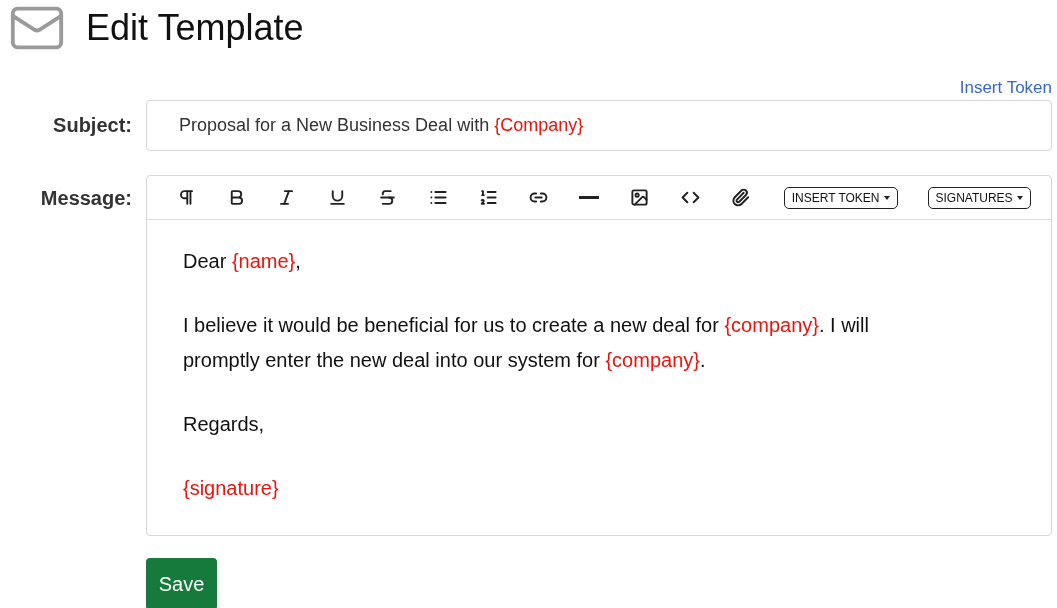 The height and width of the screenshot is (608, 1057). What do you see at coordinates (181, 583) in the screenshot?
I see `save-button: Save` at bounding box center [181, 583].